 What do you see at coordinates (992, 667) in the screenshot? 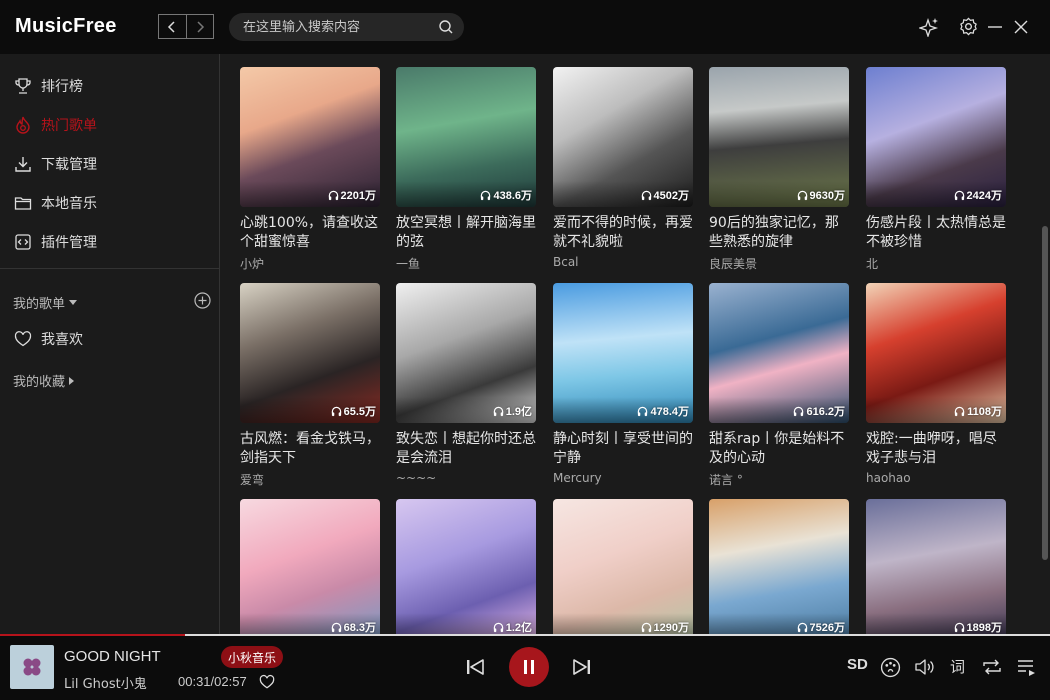
I see `repeat-icon` at bounding box center [992, 667].